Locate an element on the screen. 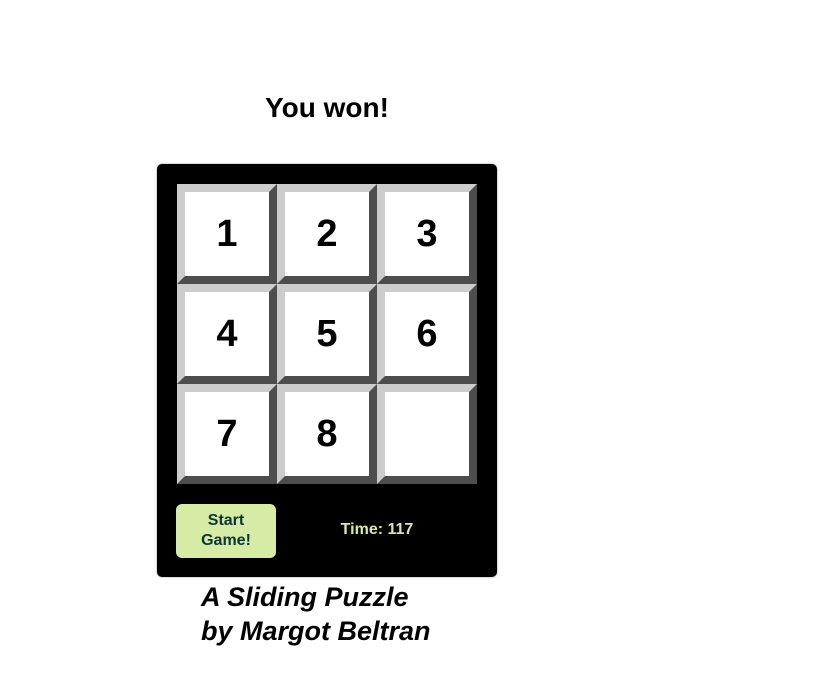 This screenshot has height=674, width=833. timer-display: Time: 117 is located at coordinates (377, 529).